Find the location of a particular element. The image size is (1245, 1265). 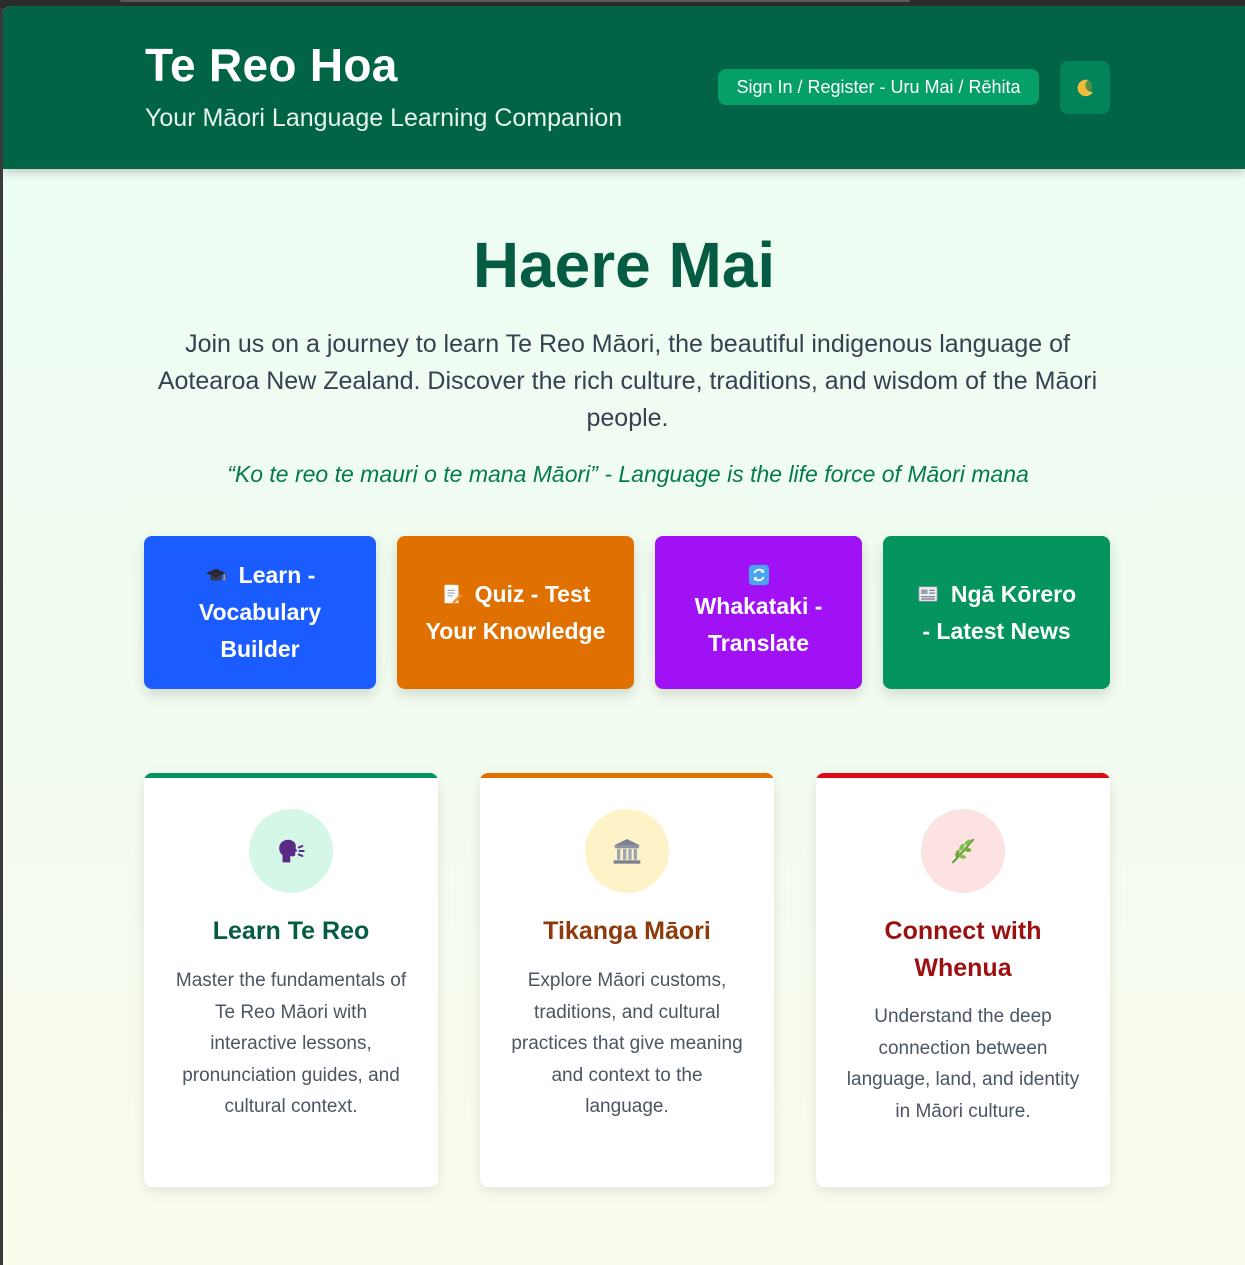

speaking-head-icon is located at coordinates (292, 851).